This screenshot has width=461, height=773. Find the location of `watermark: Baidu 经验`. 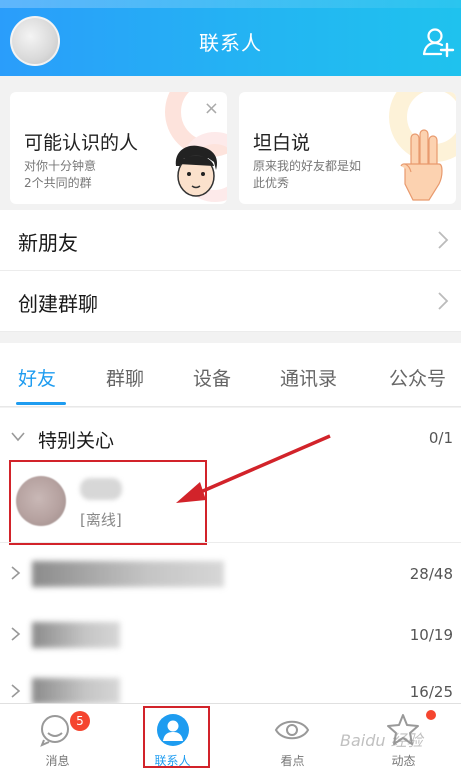

watermark: Baidu 经验 is located at coordinates (381, 740).